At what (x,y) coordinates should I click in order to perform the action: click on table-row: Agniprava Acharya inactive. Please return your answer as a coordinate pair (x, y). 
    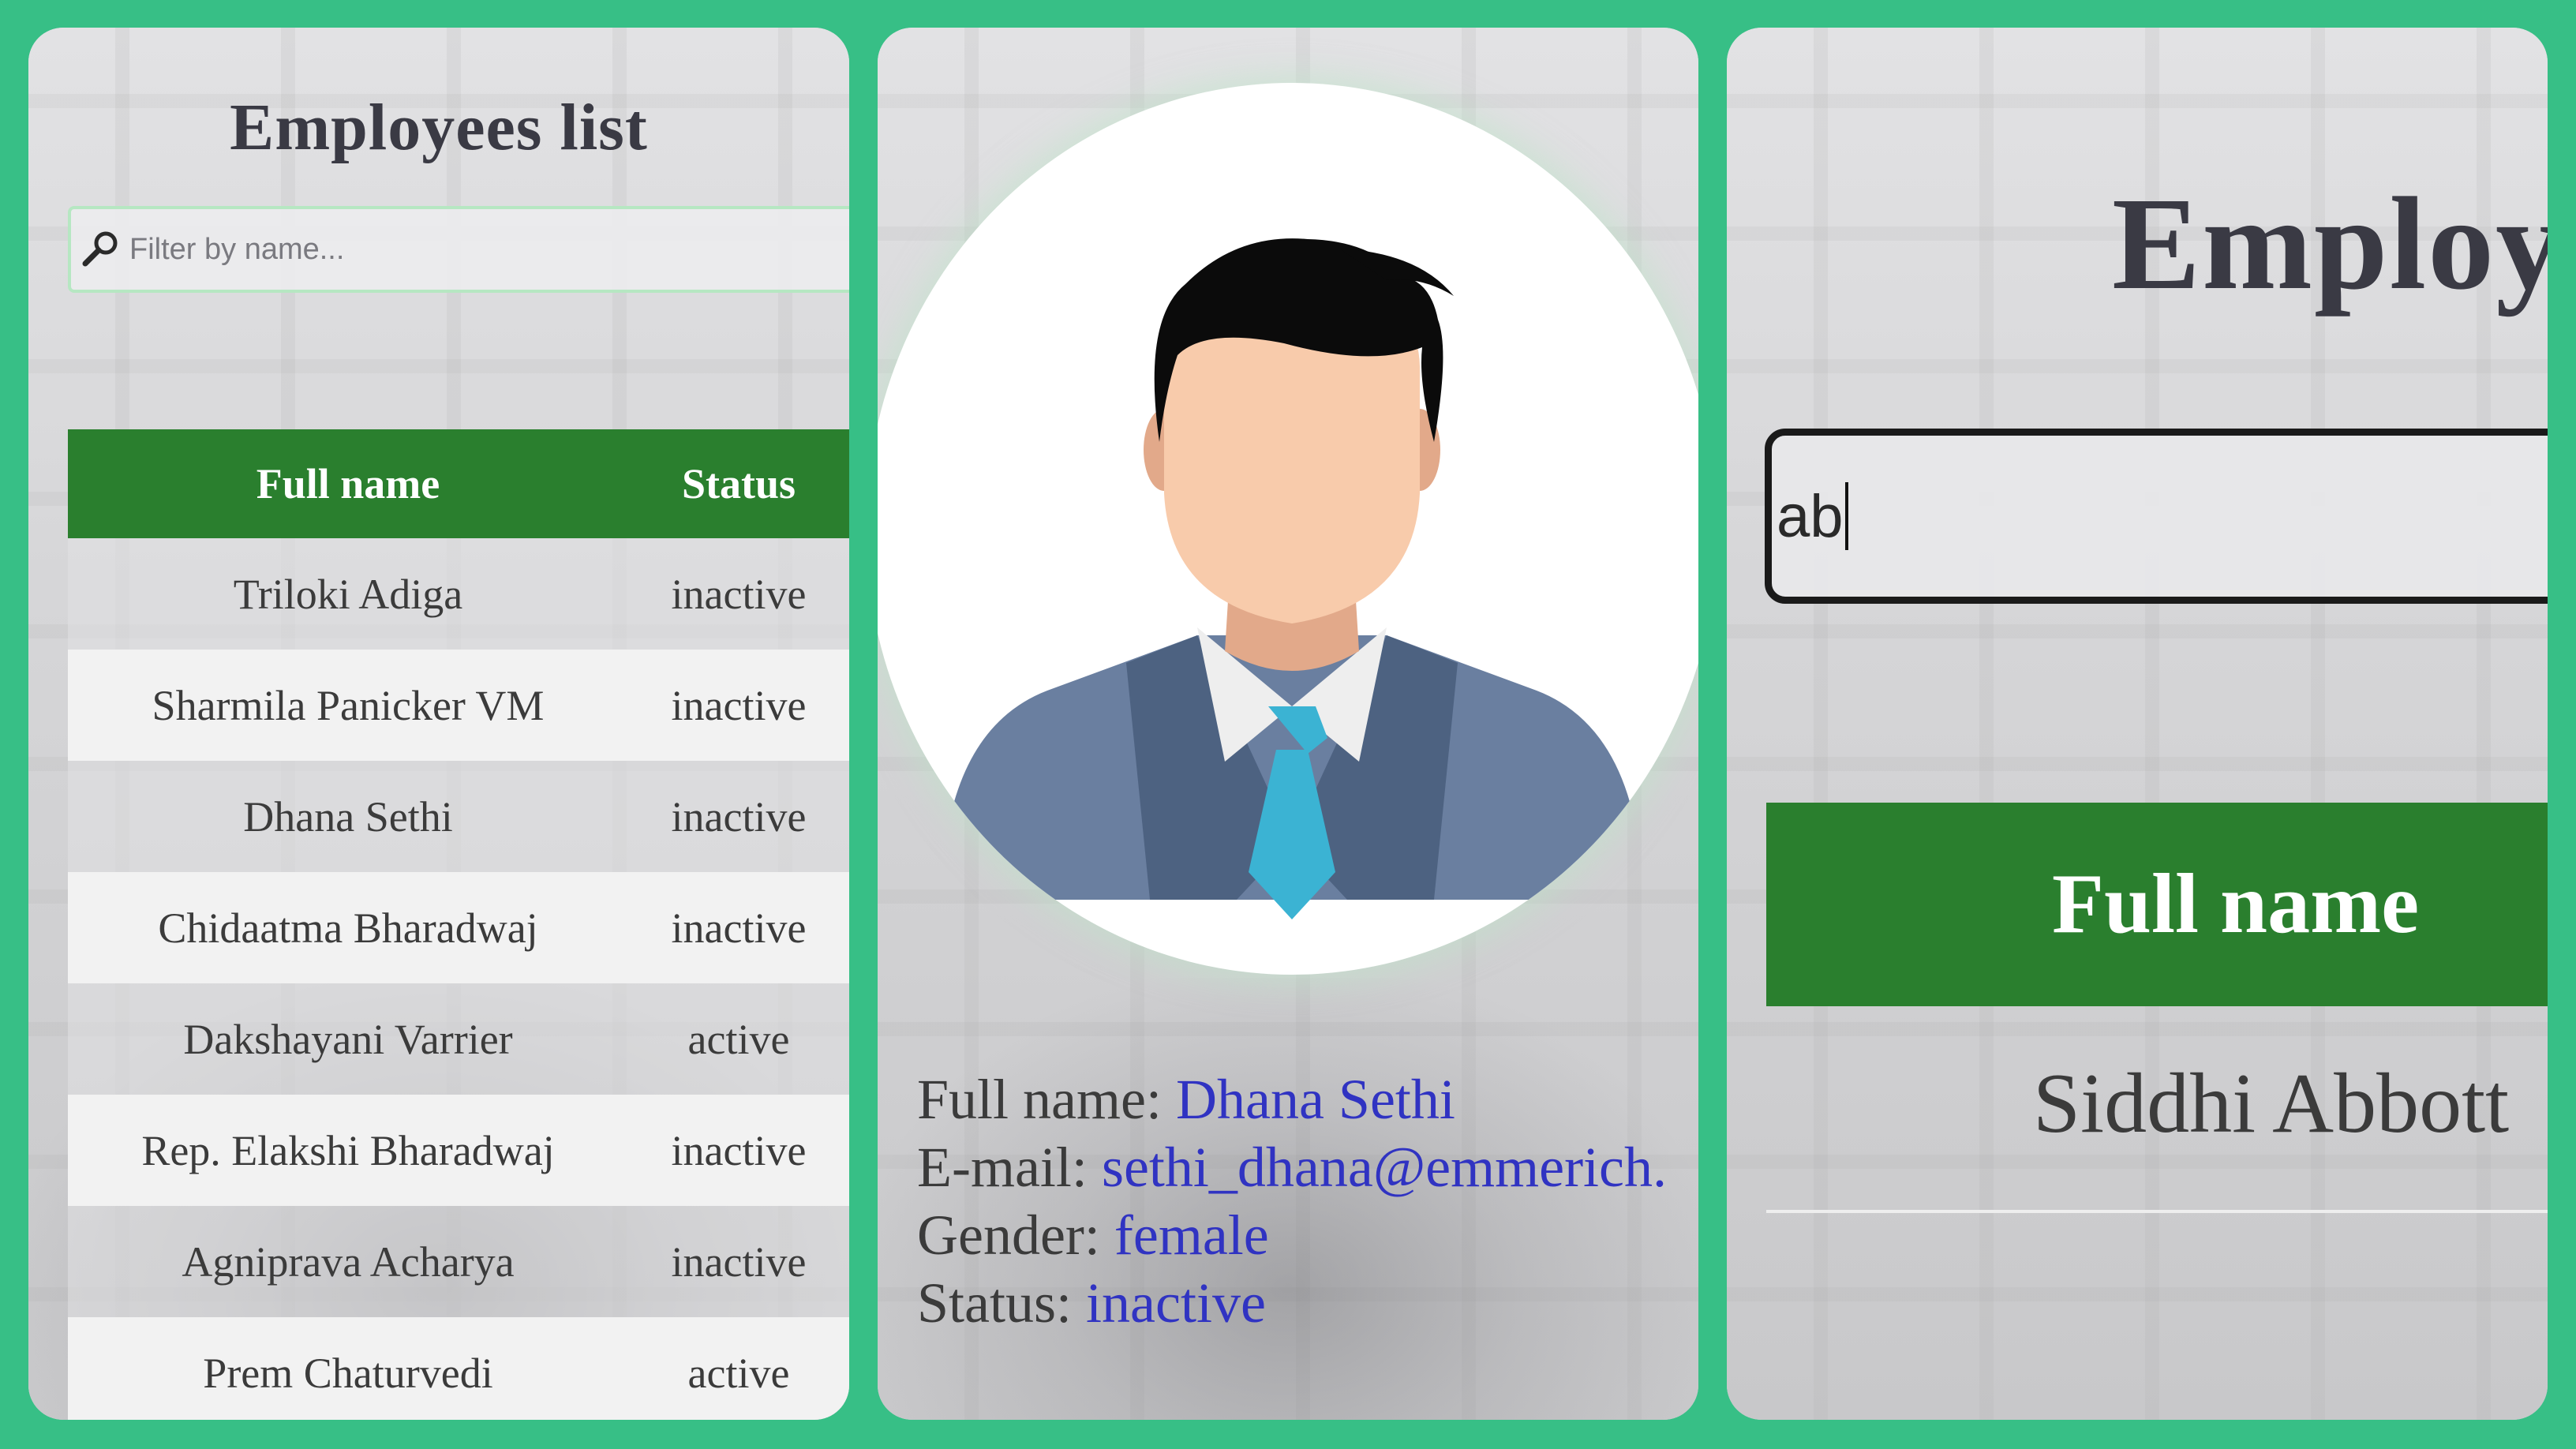
    Looking at the image, I should click on (458, 1261).